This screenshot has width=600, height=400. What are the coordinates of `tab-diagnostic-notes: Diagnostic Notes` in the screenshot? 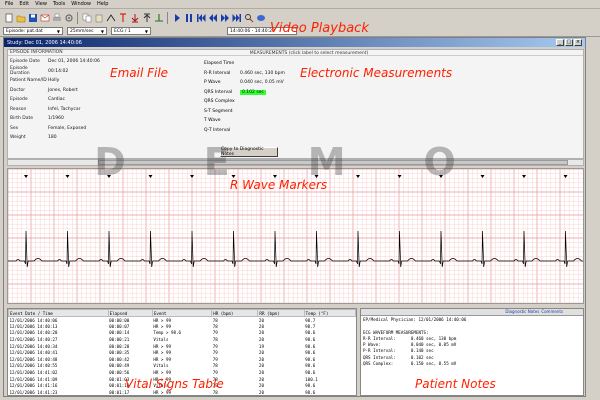 It's located at (522, 312).